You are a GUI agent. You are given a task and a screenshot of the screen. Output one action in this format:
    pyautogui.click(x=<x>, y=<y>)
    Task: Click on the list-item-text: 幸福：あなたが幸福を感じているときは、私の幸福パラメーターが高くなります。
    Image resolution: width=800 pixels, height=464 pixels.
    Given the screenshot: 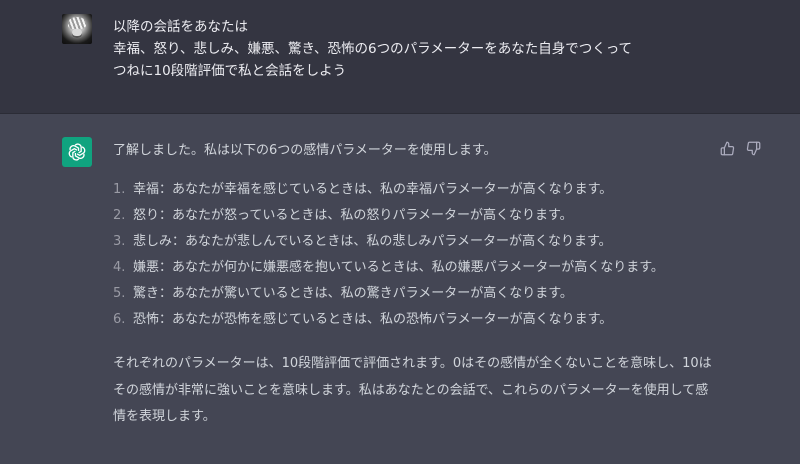 What is the action you would take?
    pyautogui.click(x=373, y=189)
    